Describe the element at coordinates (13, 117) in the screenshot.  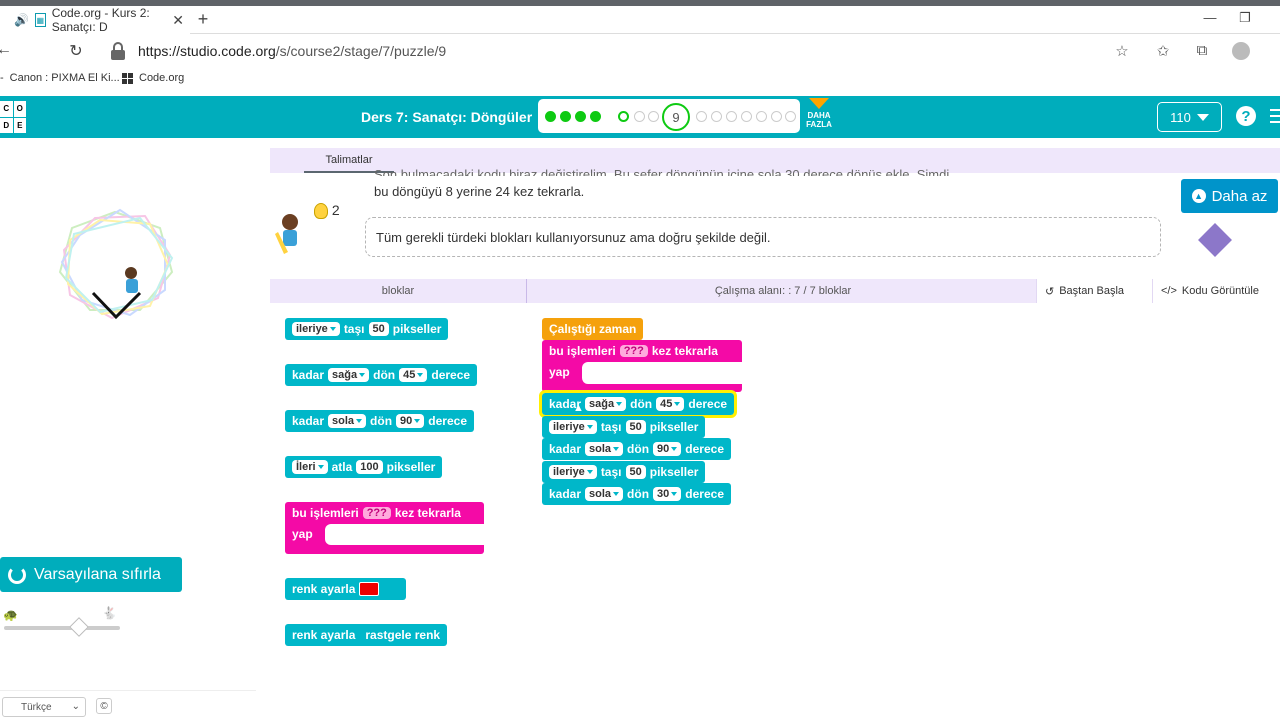
I see `codeorg-logo: CO DE` at that location.